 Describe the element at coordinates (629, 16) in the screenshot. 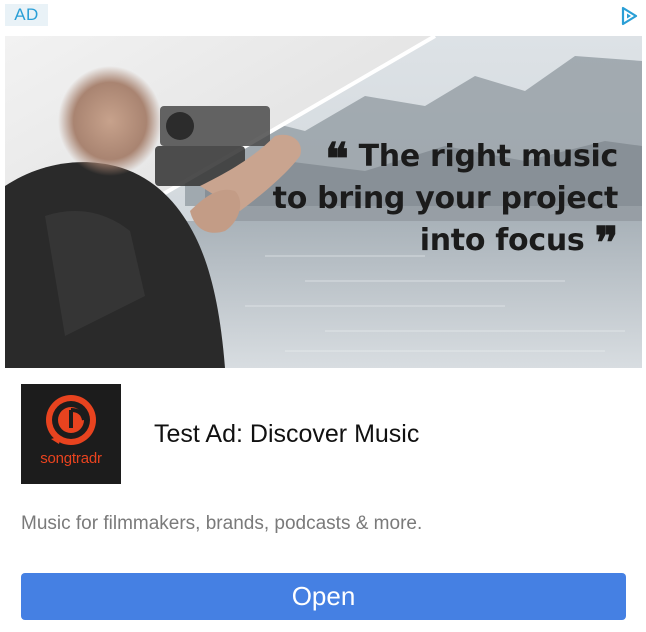

I see `adchoices-icon` at that location.